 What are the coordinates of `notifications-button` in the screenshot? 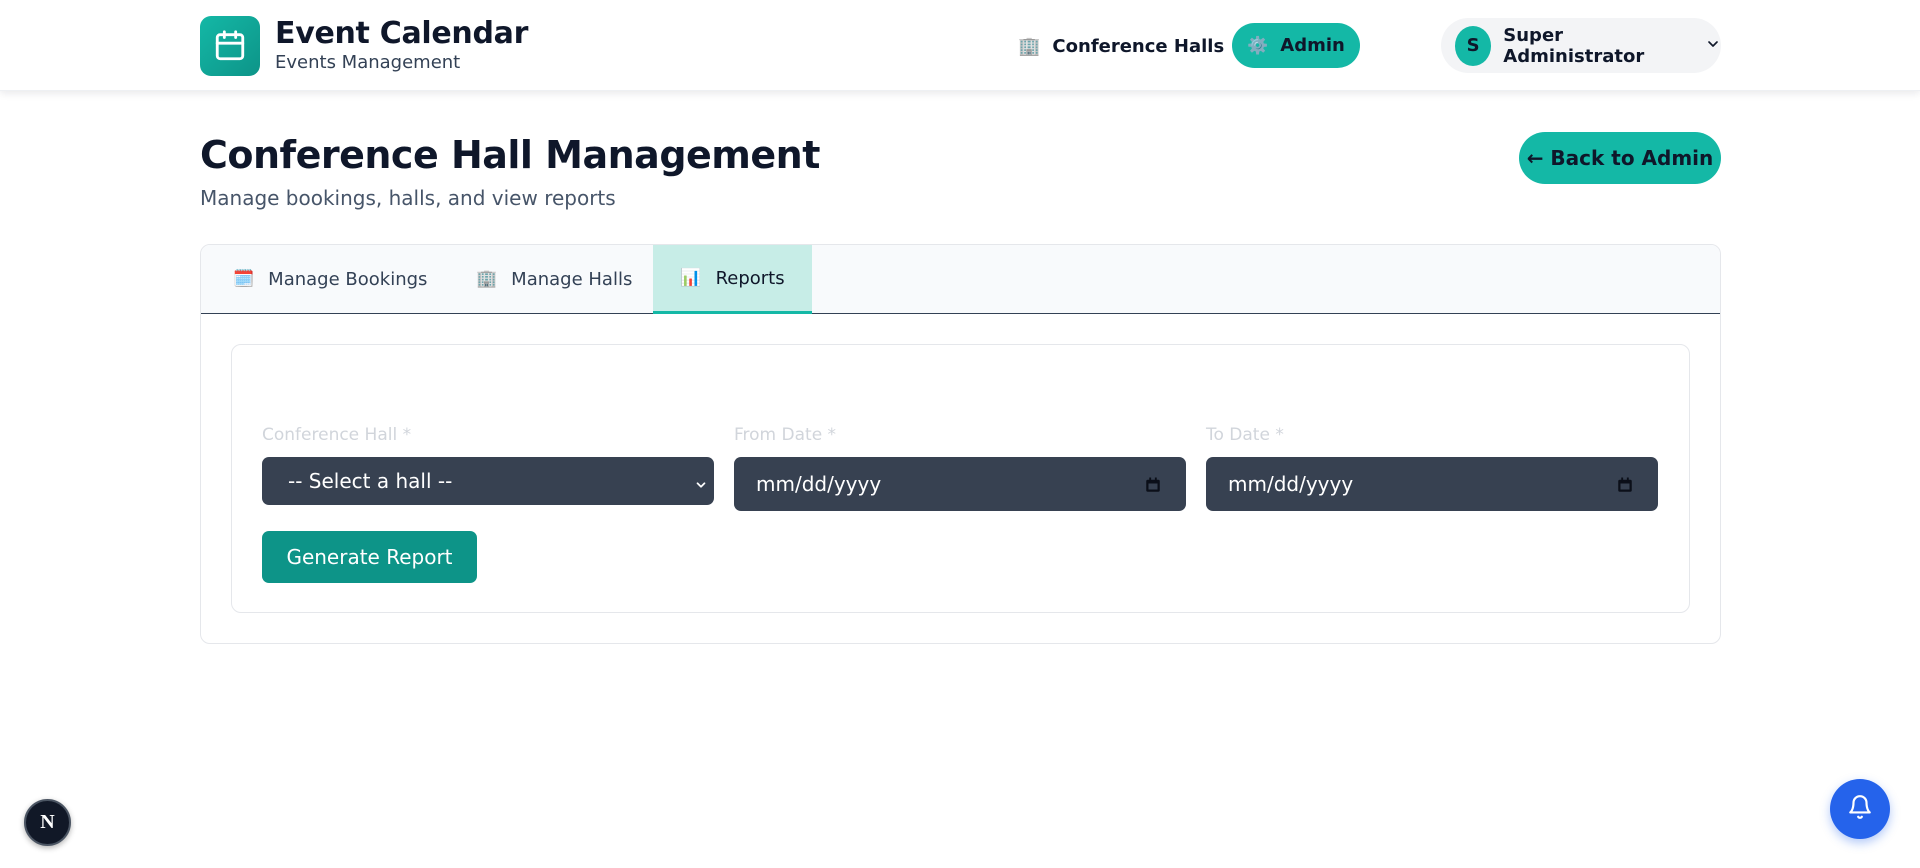 It's located at (1860, 809).